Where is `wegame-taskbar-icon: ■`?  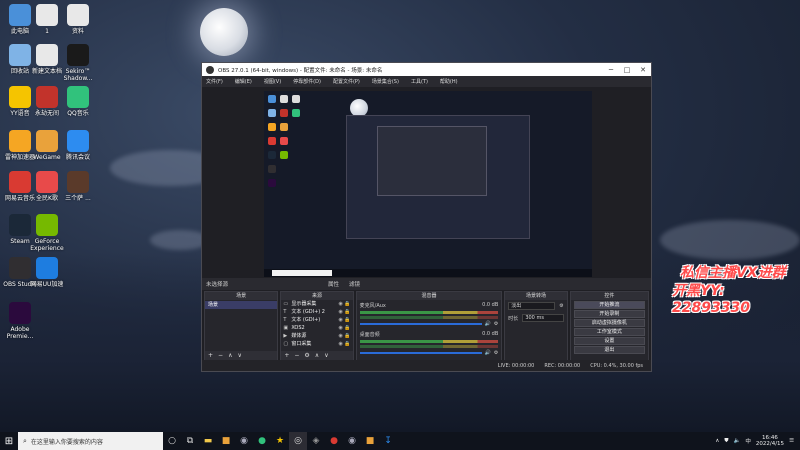
wegame-taskbar-icon: ■ is located at coordinates (226, 441).